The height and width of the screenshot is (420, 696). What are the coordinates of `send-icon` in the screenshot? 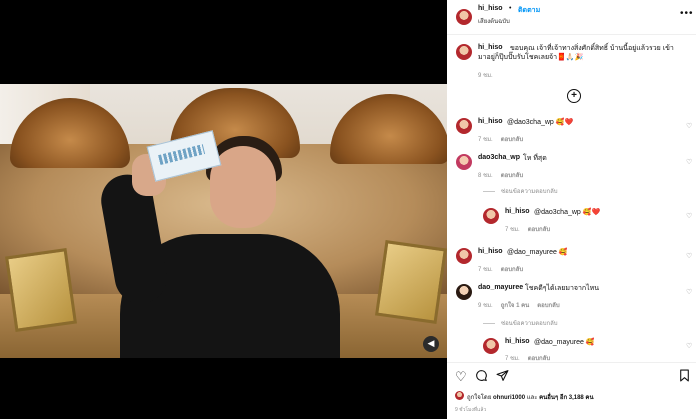 It's located at (502, 377).